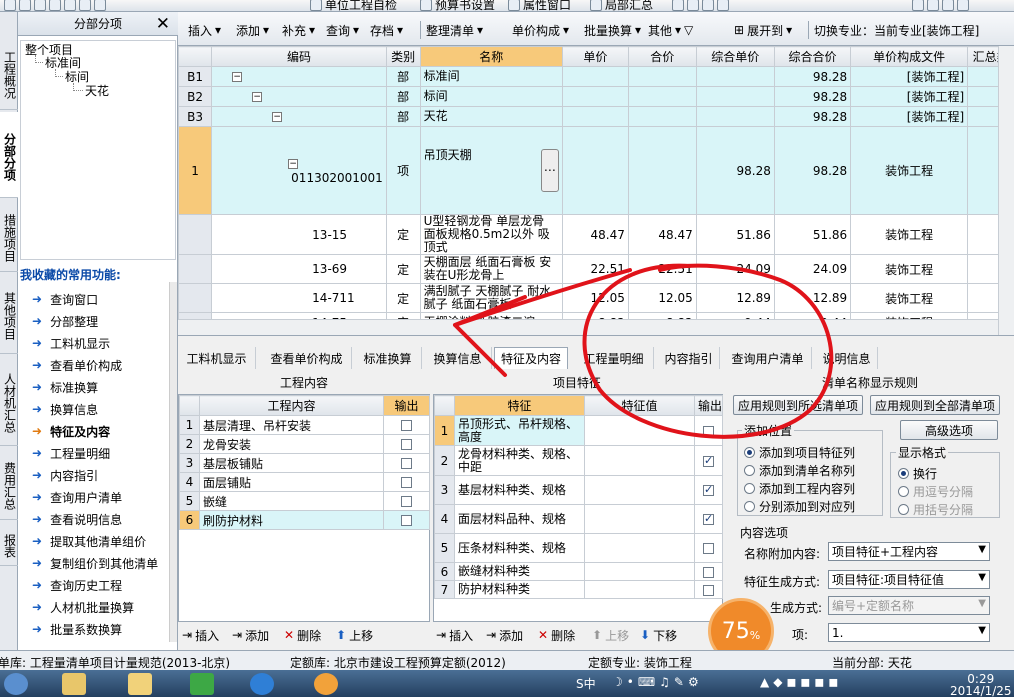 The width and height of the screenshot is (1014, 697). Describe the element at coordinates (801, 682) in the screenshot. I see `system-tray-icons: ▲◆◼◼◼◼` at that location.